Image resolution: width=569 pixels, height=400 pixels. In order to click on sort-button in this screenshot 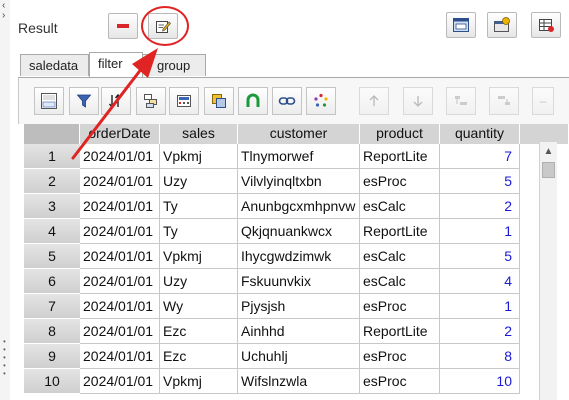, I will do `click(116, 101)`.